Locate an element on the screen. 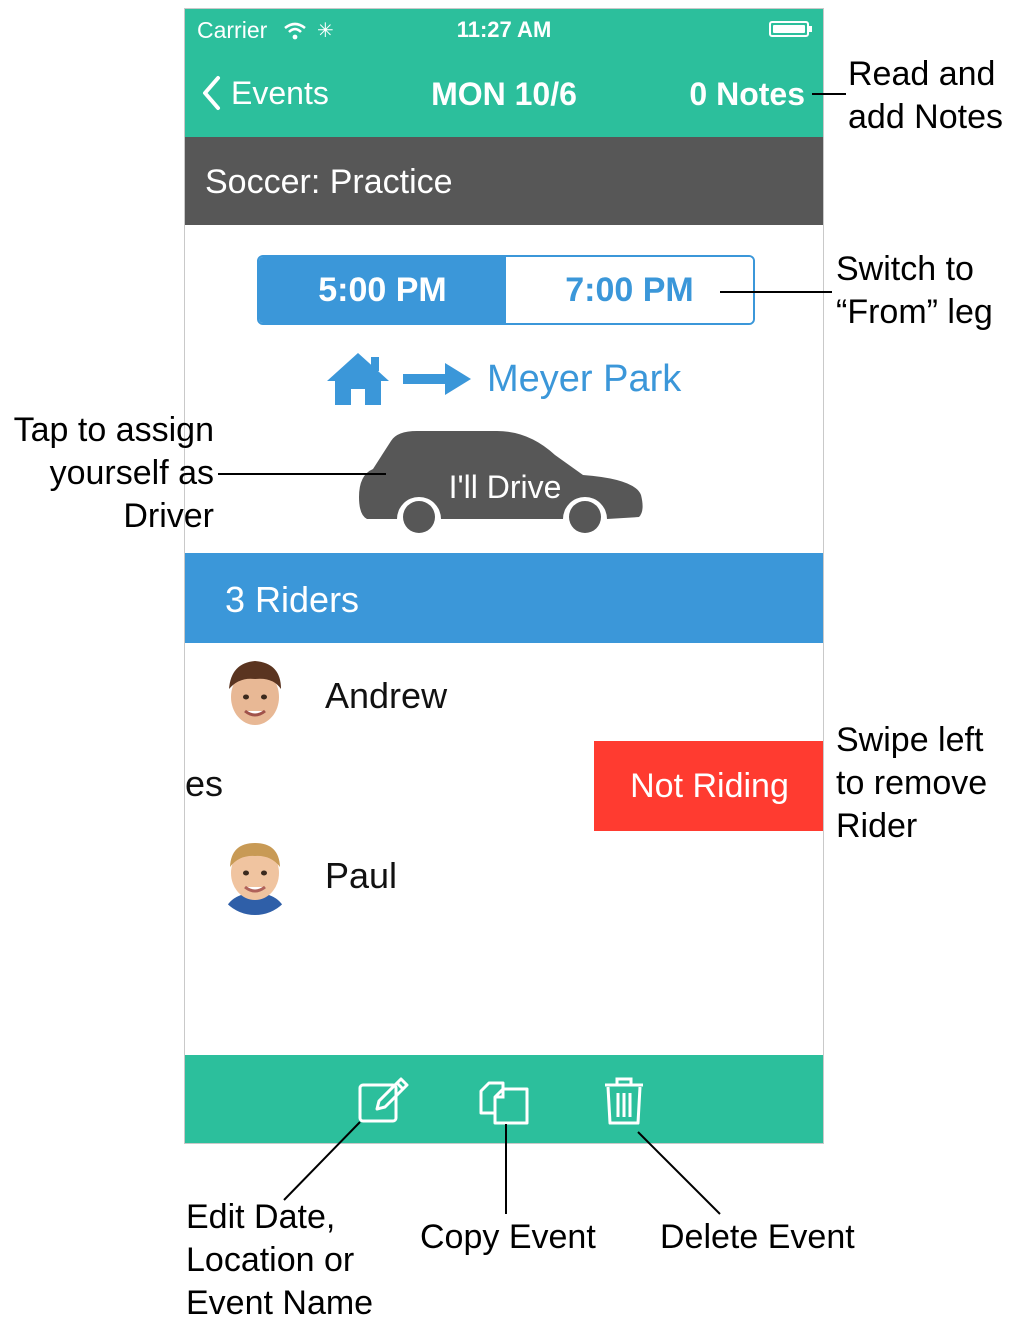 This screenshot has width=1020, height=1329. route-row: Meyer Park is located at coordinates (503, 379).